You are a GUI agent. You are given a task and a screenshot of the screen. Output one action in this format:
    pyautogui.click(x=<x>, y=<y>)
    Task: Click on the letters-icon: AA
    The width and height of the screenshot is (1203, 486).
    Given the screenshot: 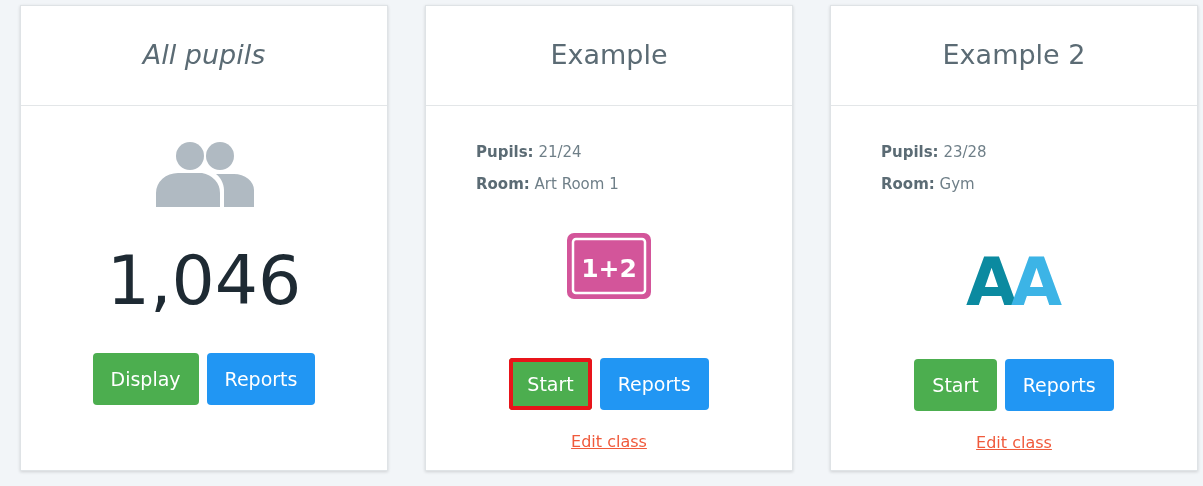 What is the action you would take?
    pyautogui.click(x=1014, y=268)
    